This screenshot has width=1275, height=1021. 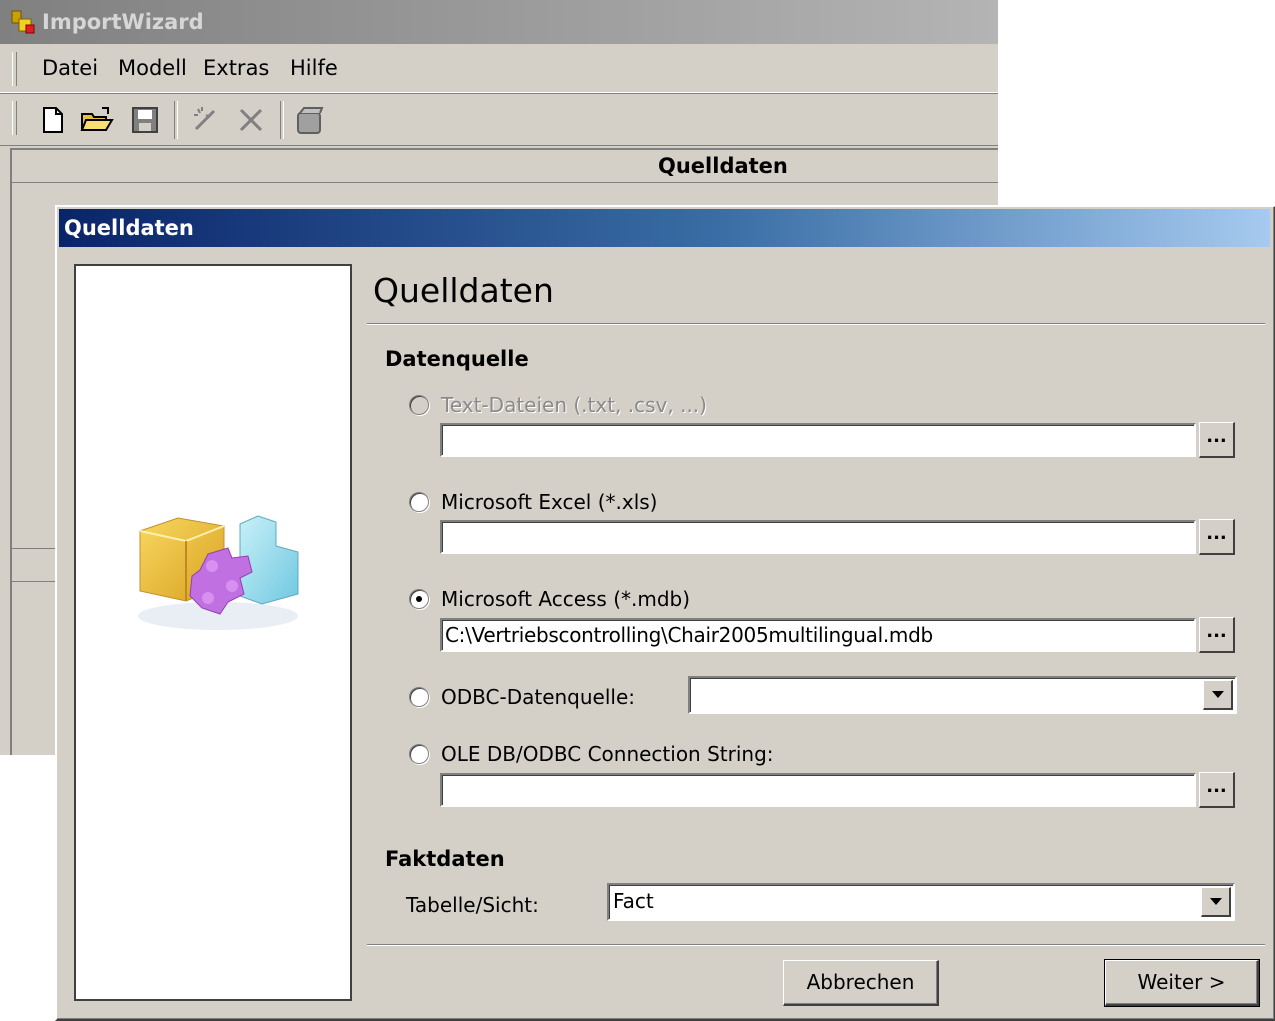 What do you see at coordinates (23, 22) in the screenshot?
I see `import-wizard-app-icon` at bounding box center [23, 22].